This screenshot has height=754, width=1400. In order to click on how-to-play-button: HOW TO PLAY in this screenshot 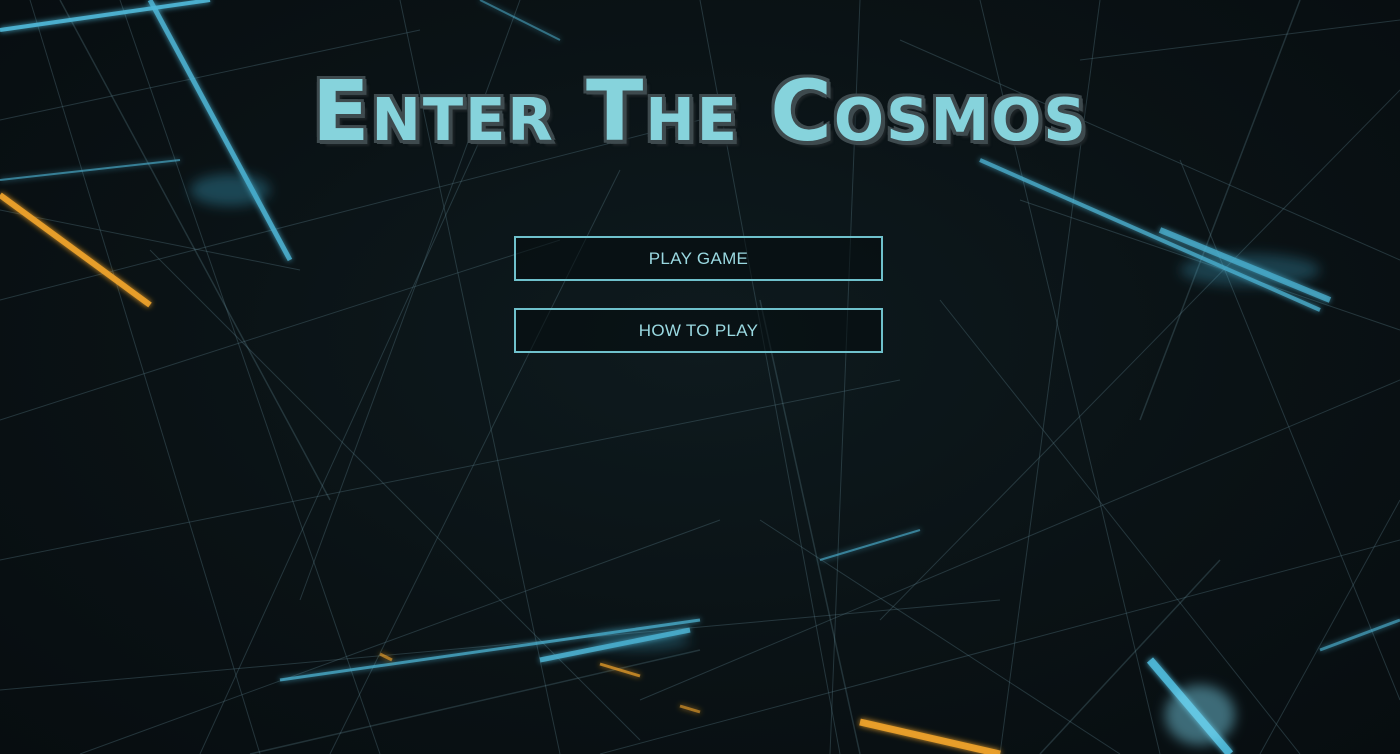, I will do `click(698, 330)`.